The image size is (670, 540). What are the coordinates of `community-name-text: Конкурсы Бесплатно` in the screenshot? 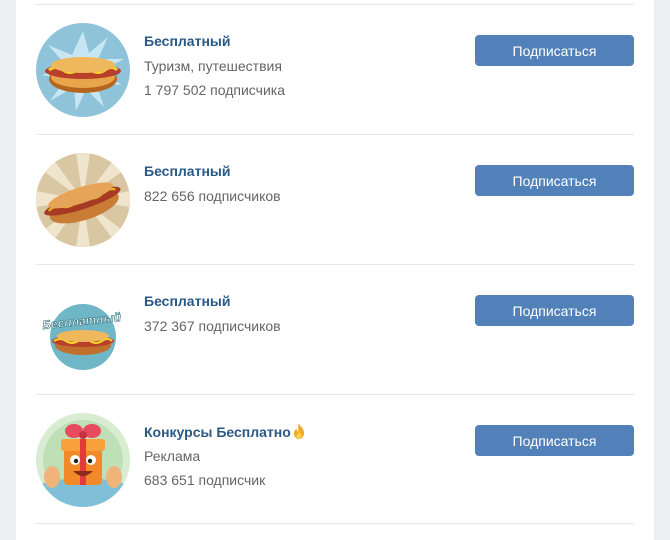 It's located at (217, 432).